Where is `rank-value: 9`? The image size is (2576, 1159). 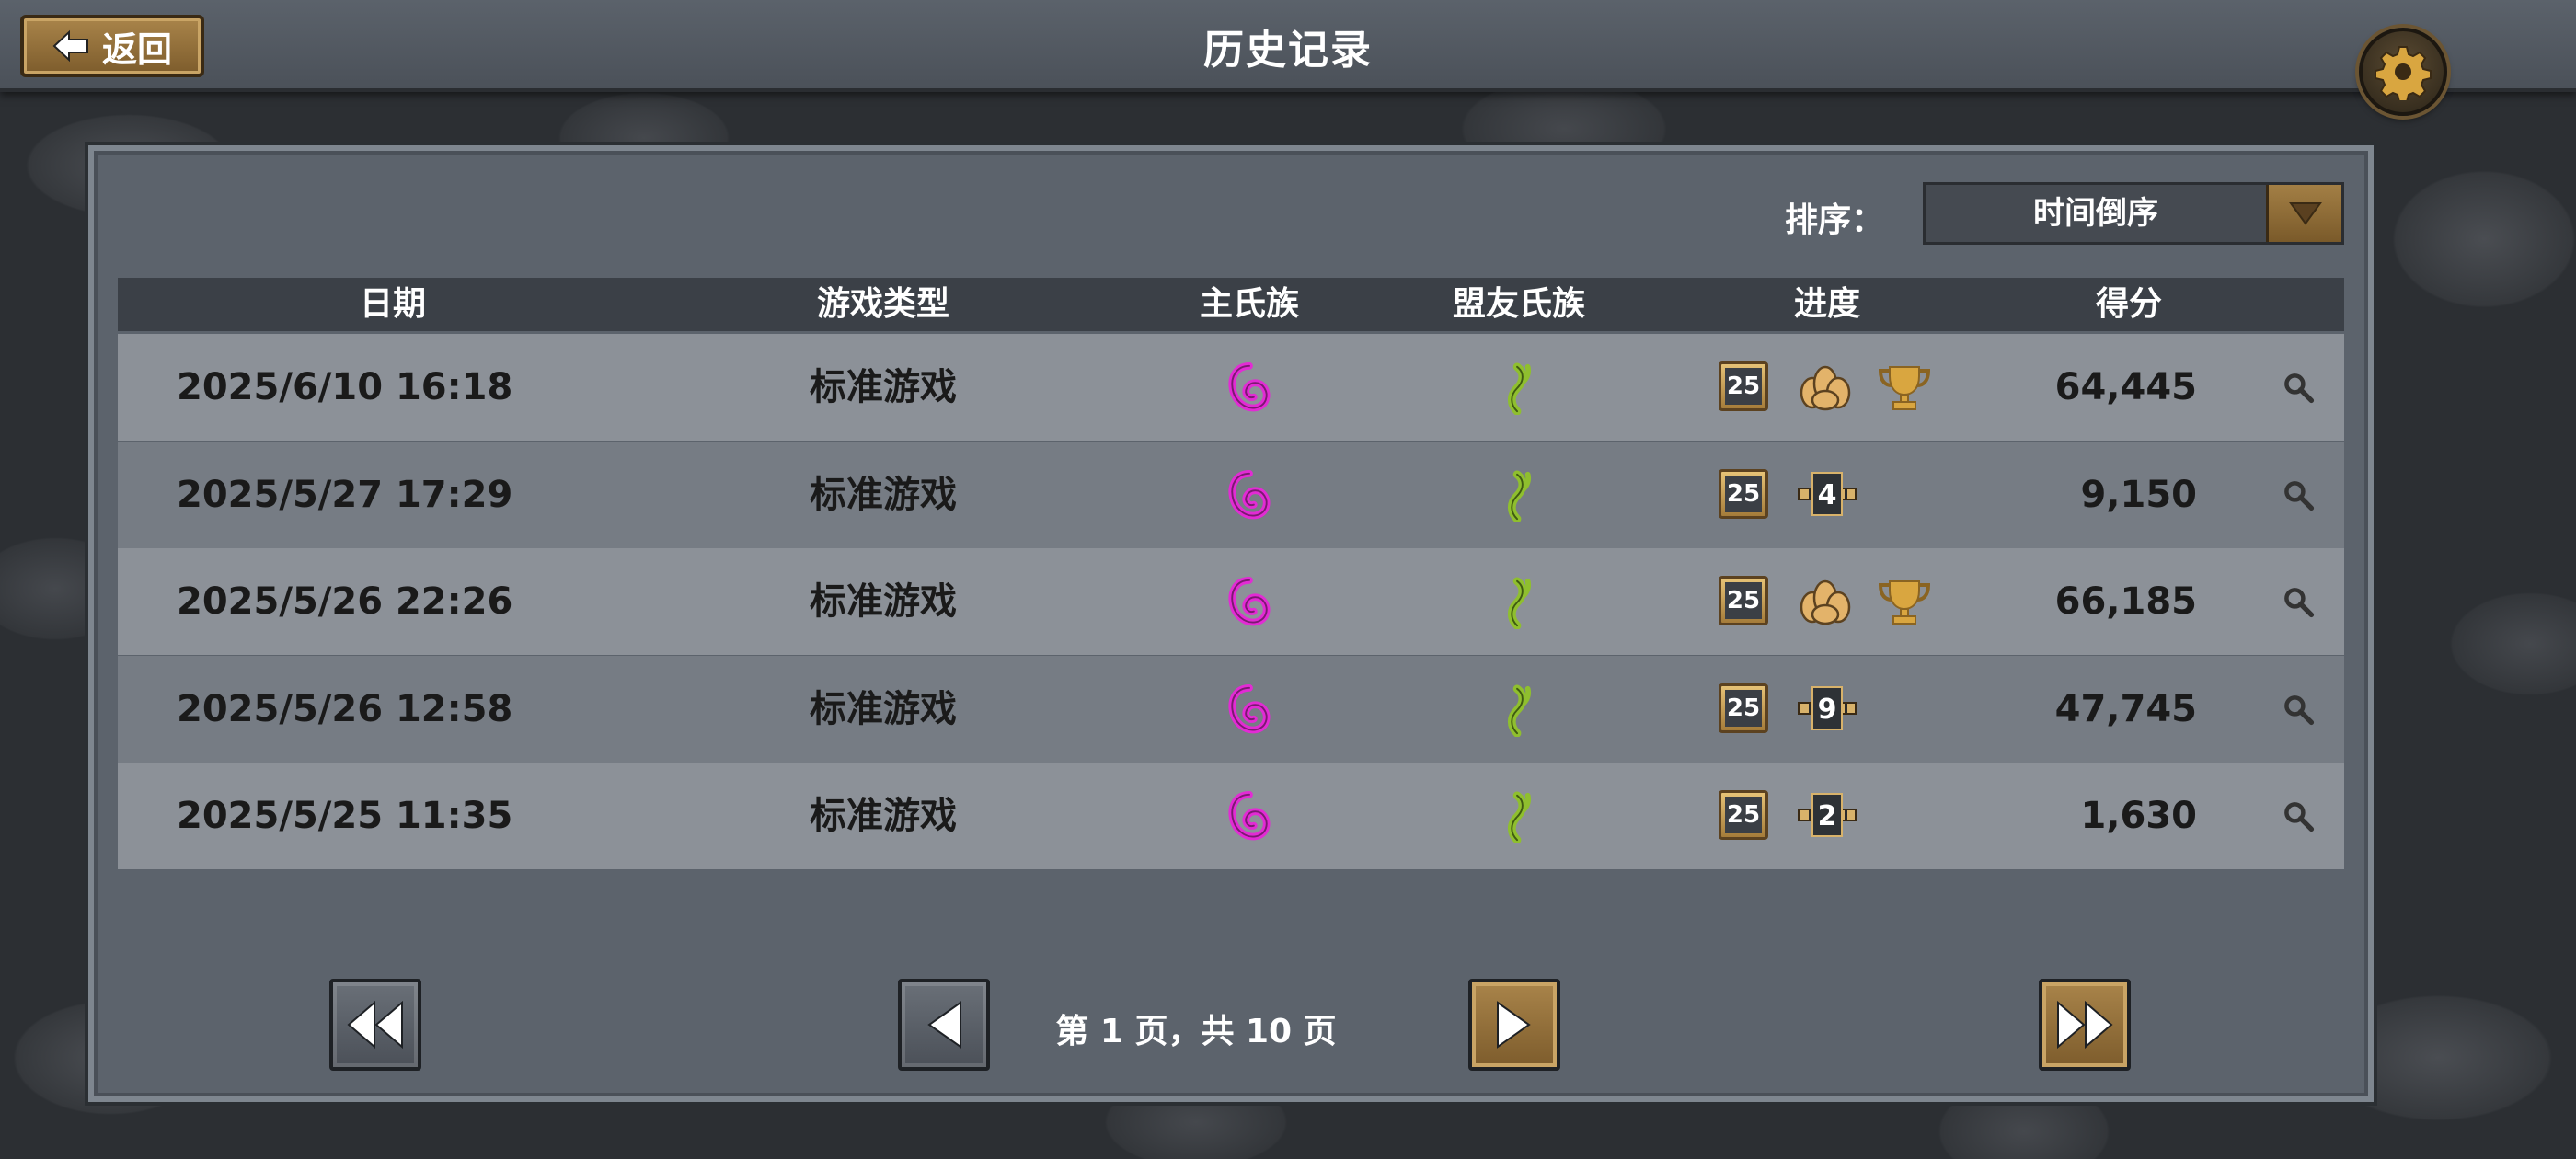 rank-value: 9 is located at coordinates (1827, 707).